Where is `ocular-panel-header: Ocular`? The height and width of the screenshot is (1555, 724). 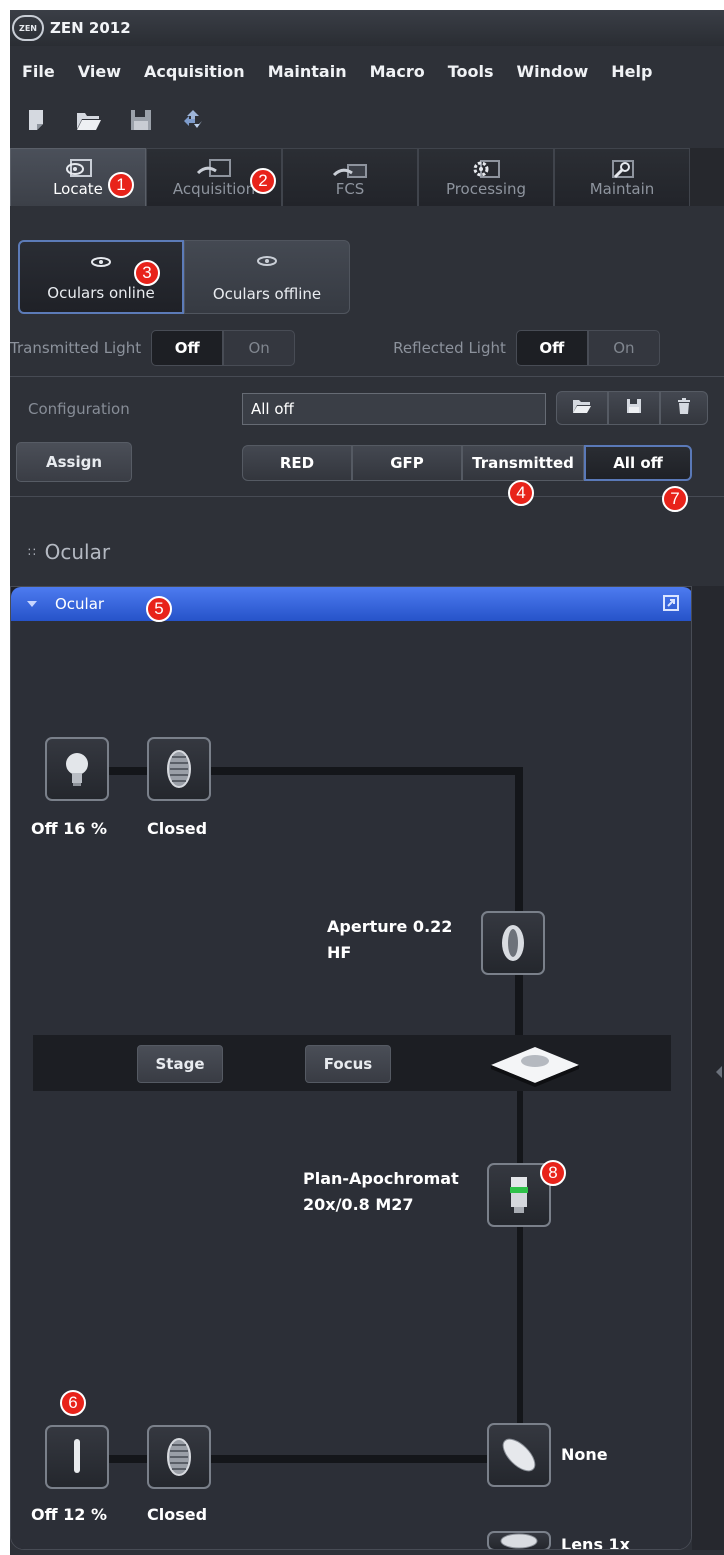
ocular-panel-header: Ocular is located at coordinates (351, 604).